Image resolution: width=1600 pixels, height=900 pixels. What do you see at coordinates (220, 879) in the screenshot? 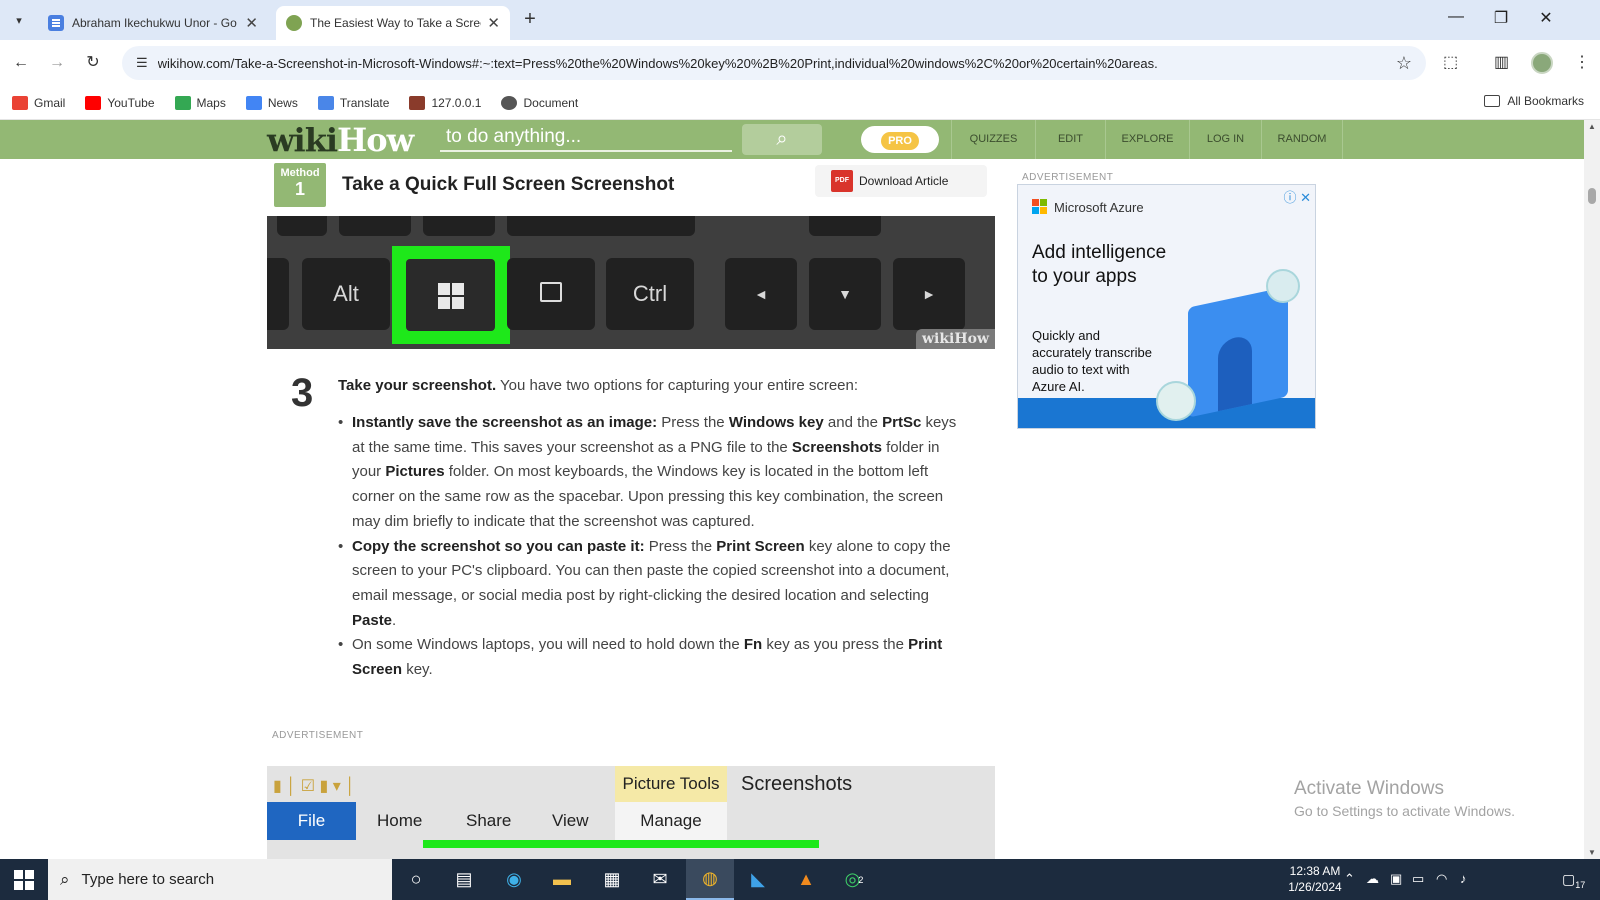
I see `taskbar-search-box: ⌕ Type here to search` at bounding box center [220, 879].